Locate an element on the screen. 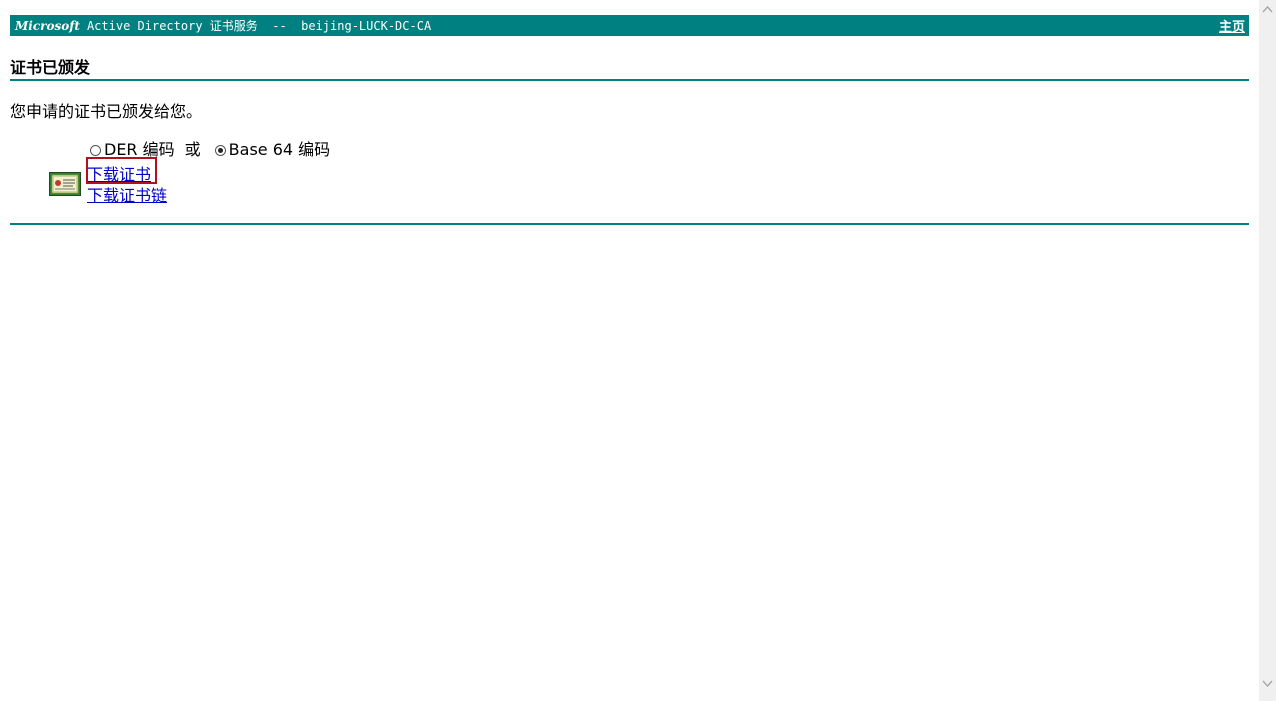  scroll-up-arrow-icon is located at coordinates (1267, 9).